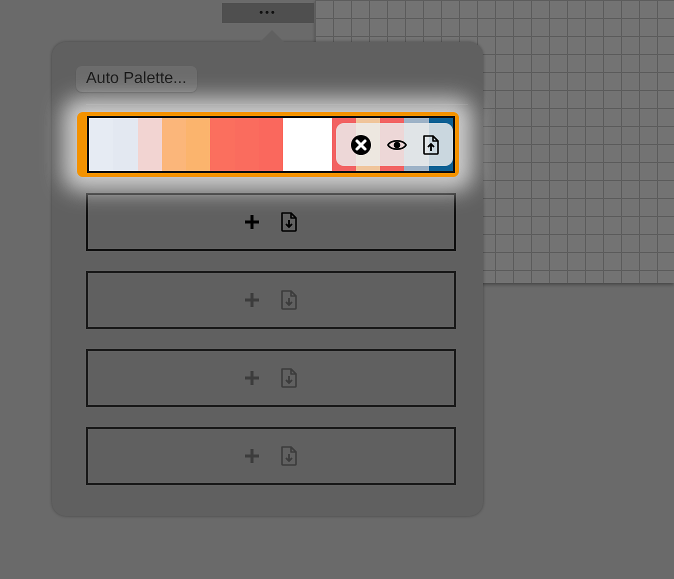  Describe the element at coordinates (268, 13) in the screenshot. I see `toolbar-handle: •••` at that location.